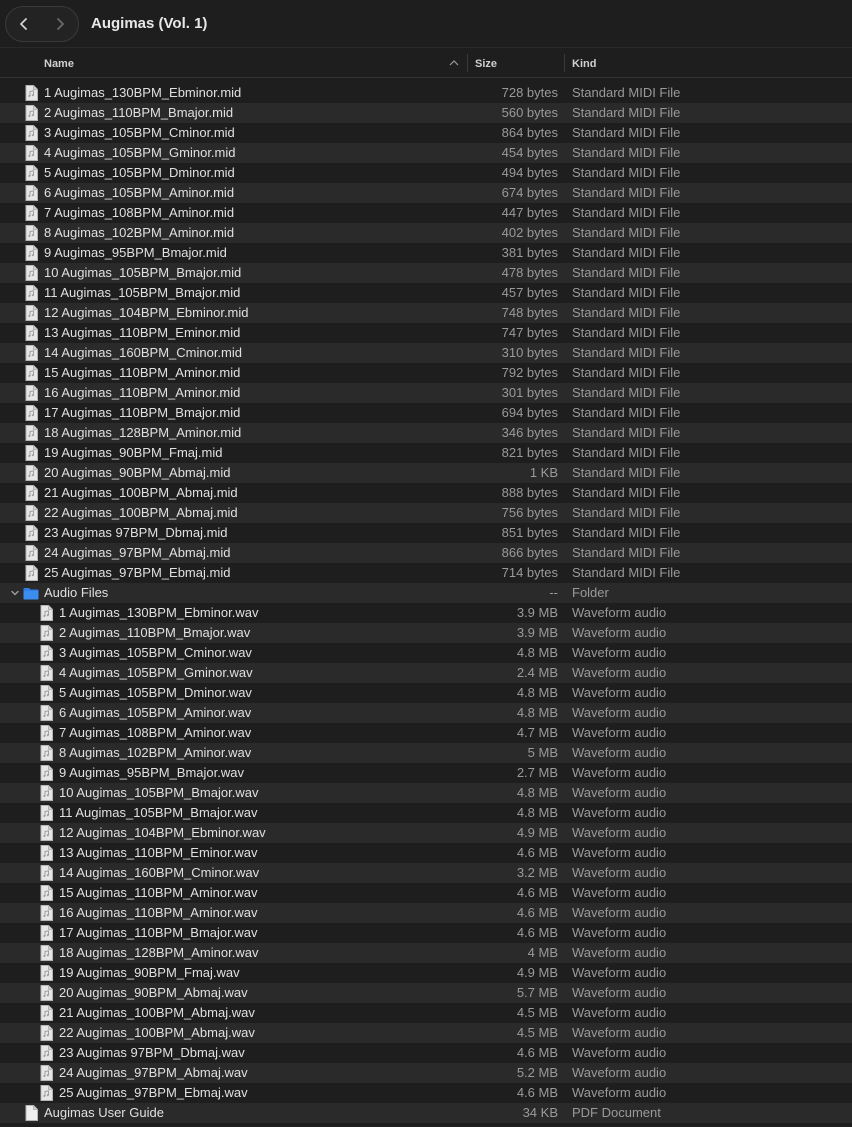 The height and width of the screenshot is (1127, 852). Describe the element at coordinates (159, 952) in the screenshot. I see `file-name: 18 Augimas_128BPM_Aminor.wav` at that location.